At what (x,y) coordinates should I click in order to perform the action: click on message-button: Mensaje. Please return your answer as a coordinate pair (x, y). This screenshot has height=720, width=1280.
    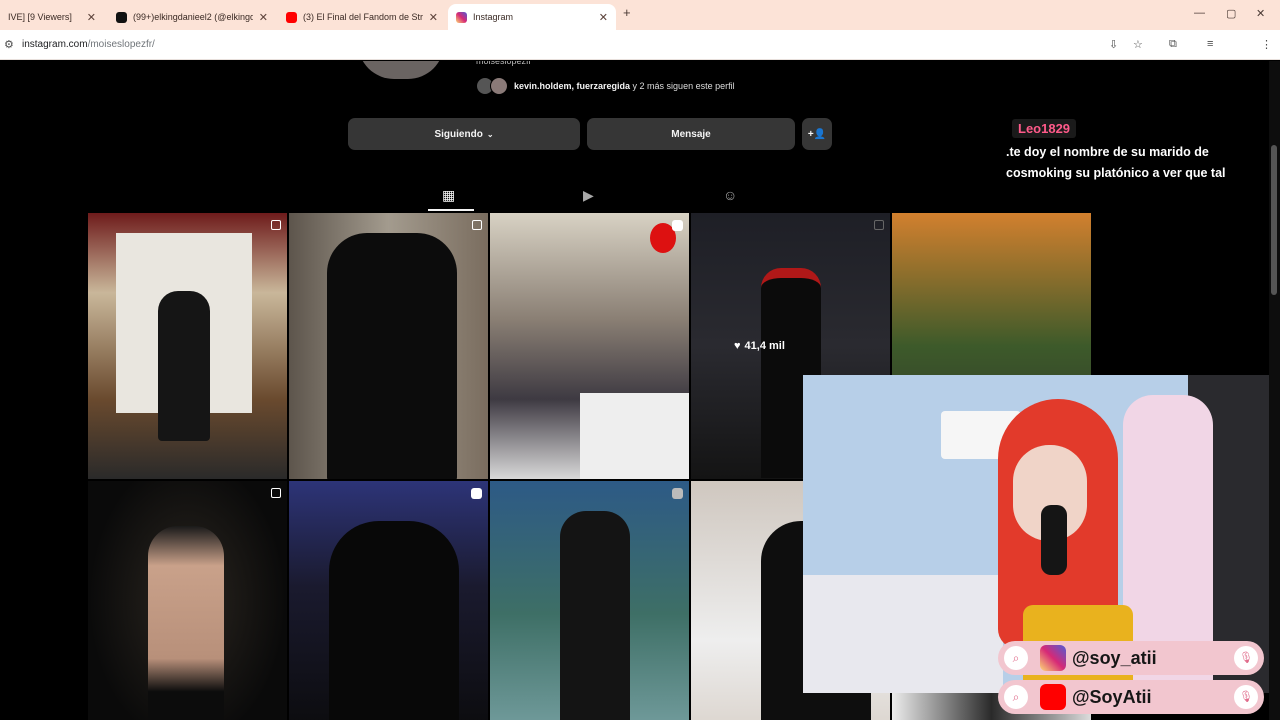
    Looking at the image, I should click on (691, 134).